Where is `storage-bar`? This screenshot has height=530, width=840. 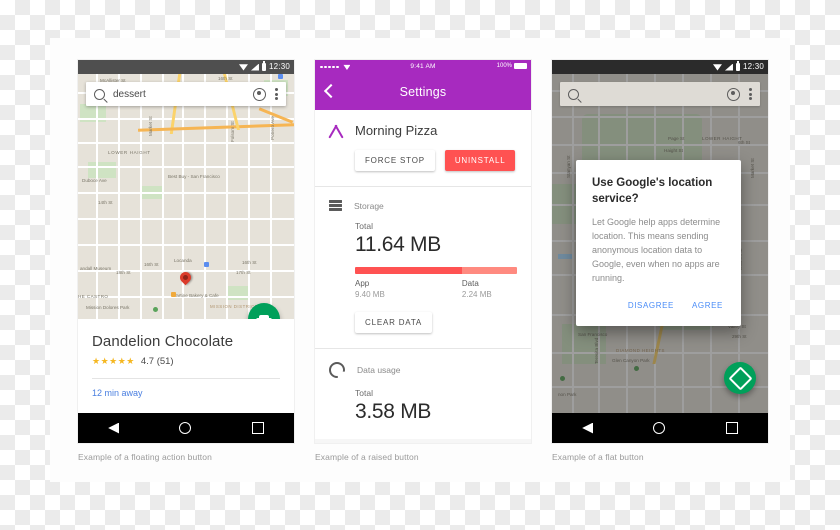 storage-bar is located at coordinates (436, 270).